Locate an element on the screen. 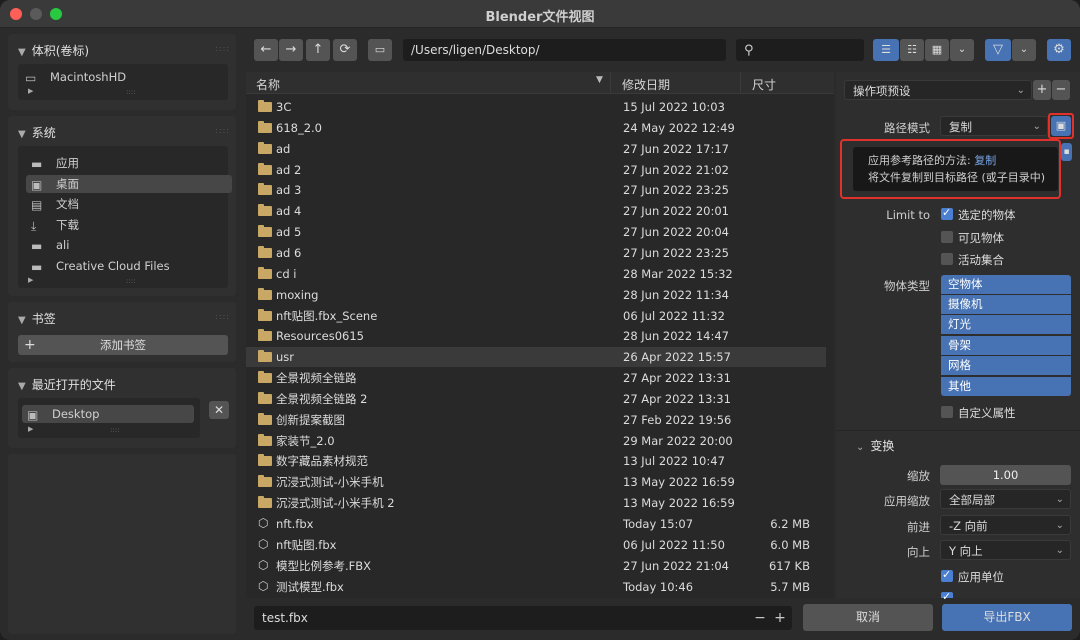 The image size is (1080, 640). file-row: ⬡ nft贴图.fbx 06 Jul 2022 11:50 6.0 MB is located at coordinates (536, 545).